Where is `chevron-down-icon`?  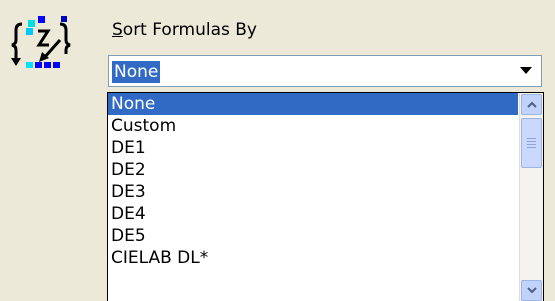
chevron-down-icon is located at coordinates (526, 71).